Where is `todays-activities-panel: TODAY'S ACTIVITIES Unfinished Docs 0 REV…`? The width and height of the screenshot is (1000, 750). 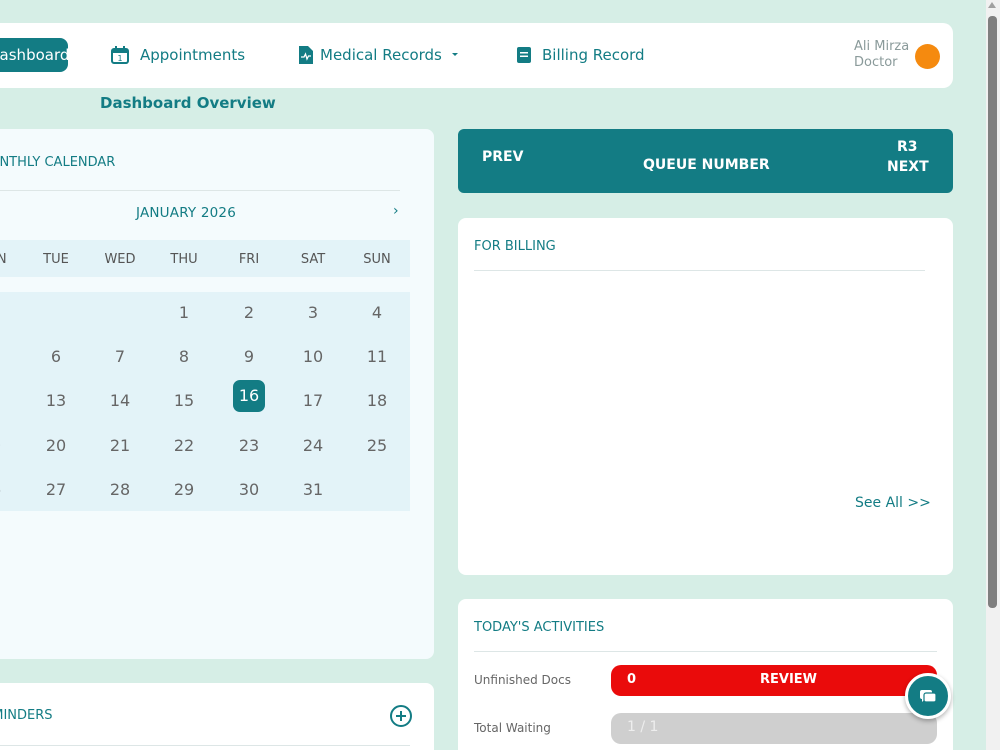 todays-activities-panel: TODAY'S ACTIVITIES Unfinished Docs 0 REV… is located at coordinates (705, 674).